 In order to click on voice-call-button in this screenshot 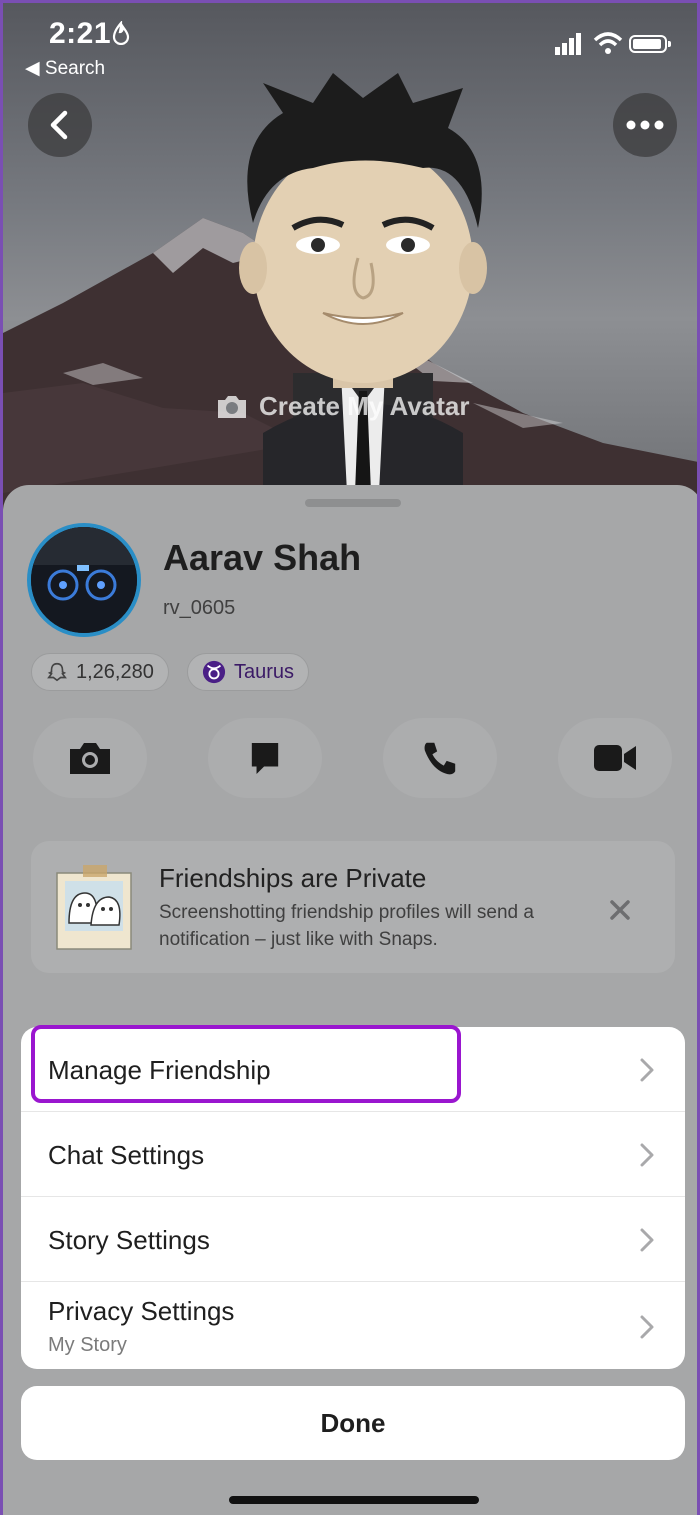, I will do `click(440, 758)`.